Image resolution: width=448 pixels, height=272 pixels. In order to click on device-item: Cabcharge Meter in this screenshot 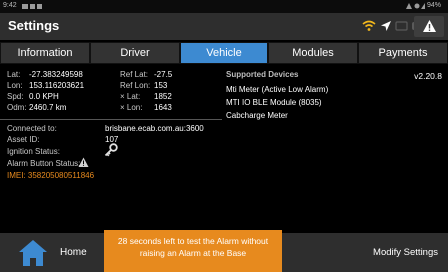, I will do `click(257, 115)`.